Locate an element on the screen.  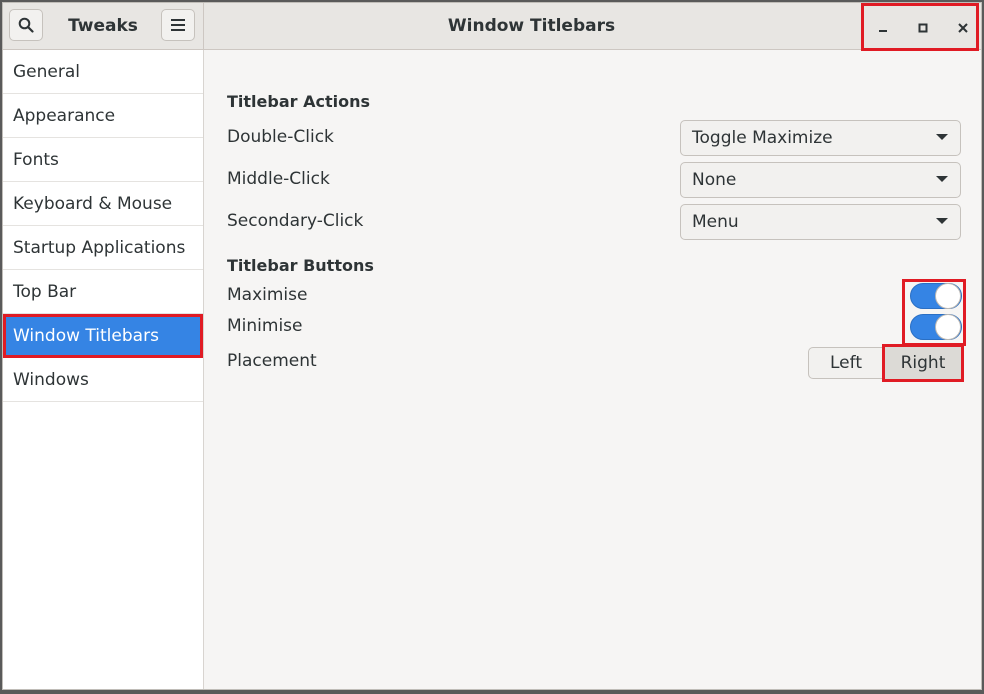
hamburger-icon is located at coordinates (178, 25).